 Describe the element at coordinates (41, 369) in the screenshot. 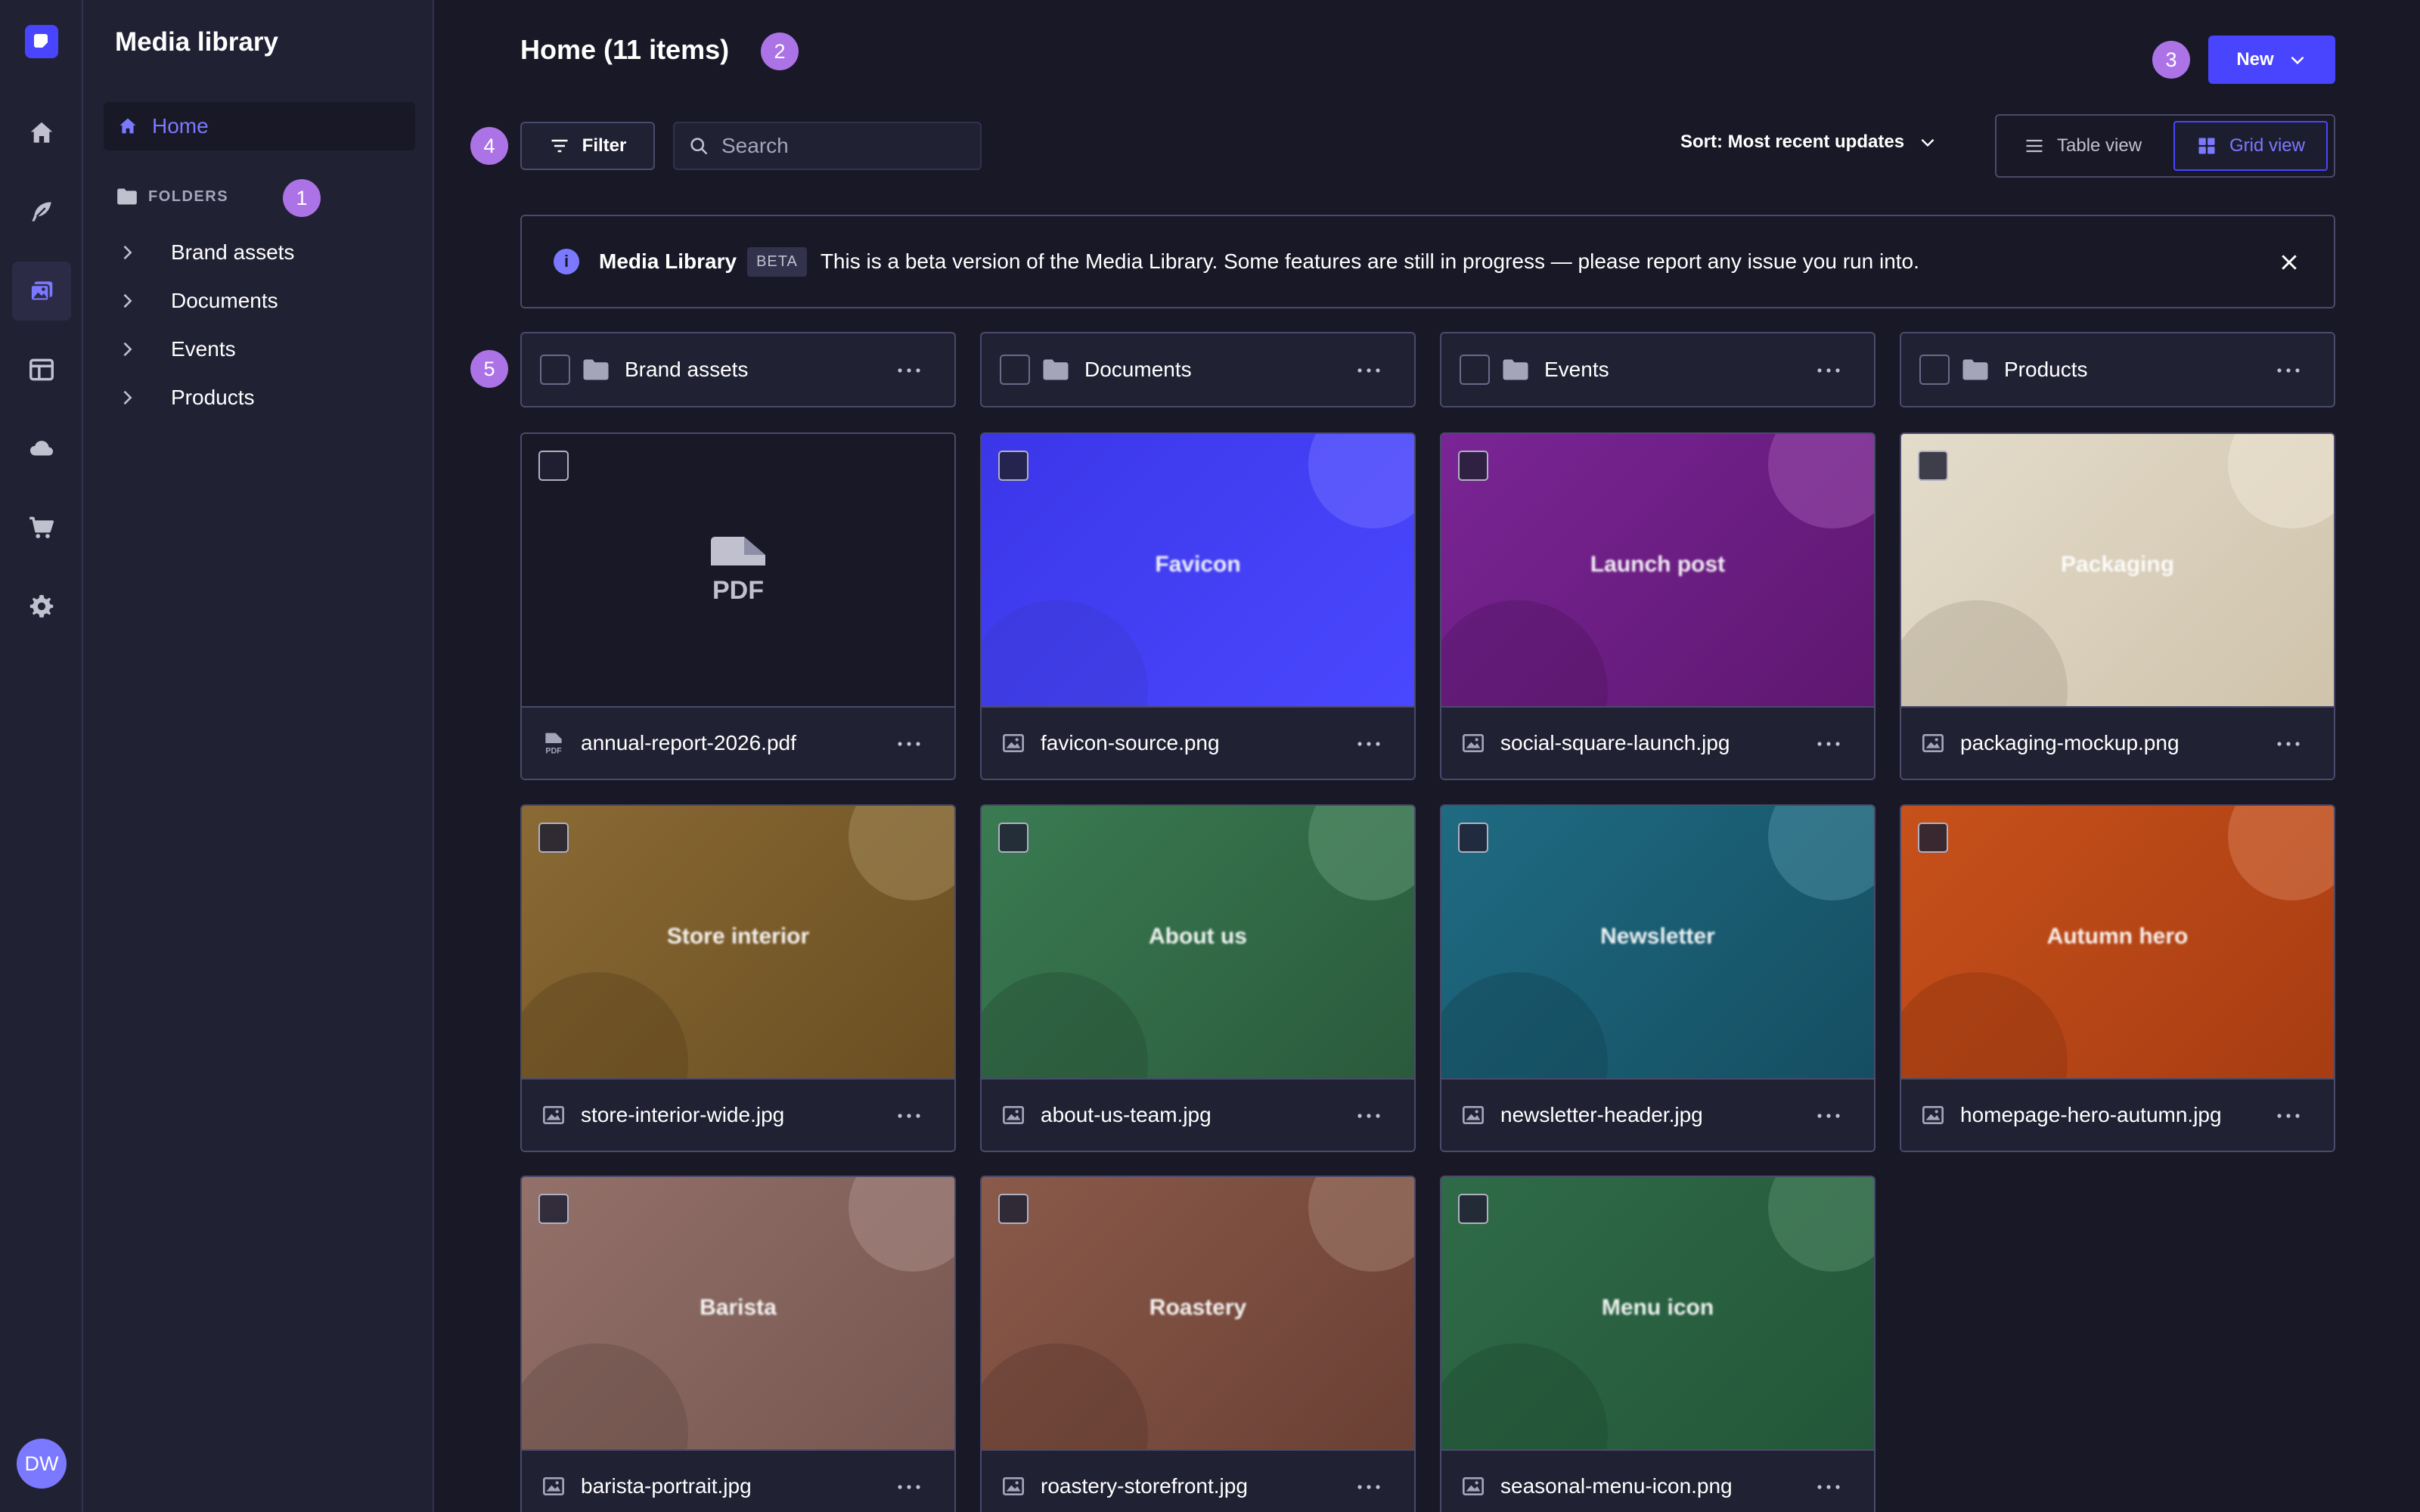

I see `layout-icon` at that location.